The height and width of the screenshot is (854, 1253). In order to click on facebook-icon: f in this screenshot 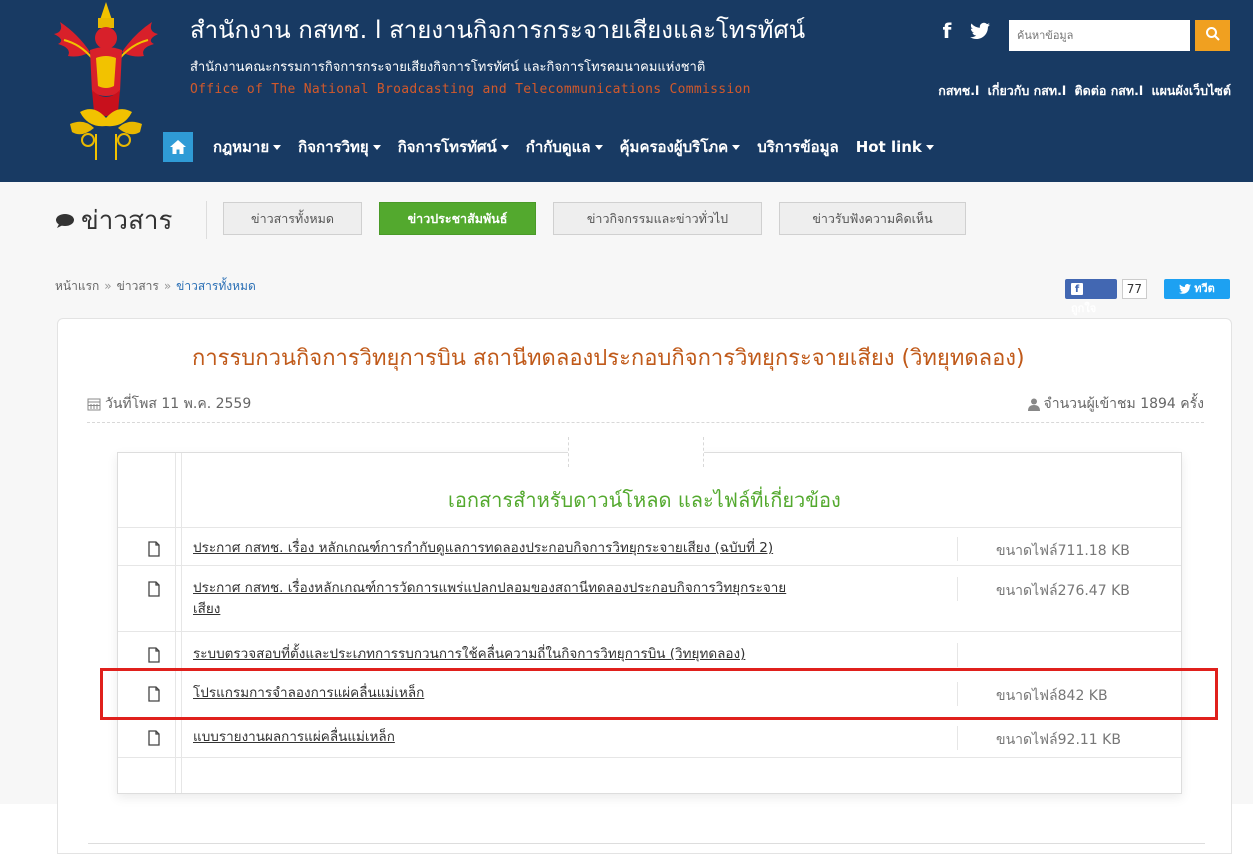, I will do `click(947, 31)`.